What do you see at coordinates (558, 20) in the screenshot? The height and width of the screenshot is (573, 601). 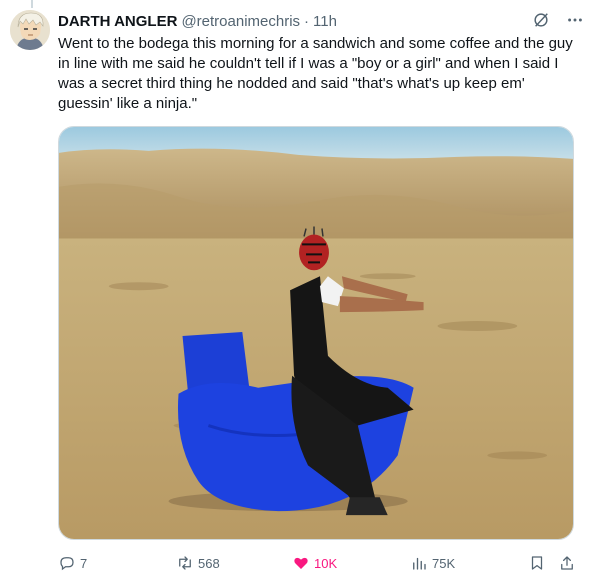 I see `header-actions` at bounding box center [558, 20].